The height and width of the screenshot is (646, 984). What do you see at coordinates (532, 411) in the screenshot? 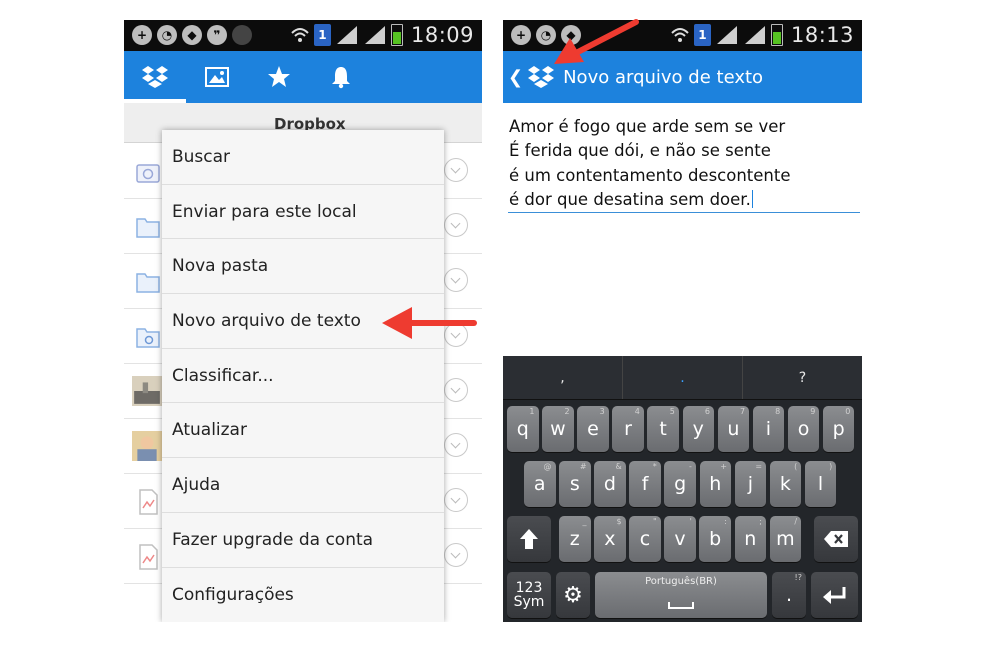
I see `key-hint: 1` at bounding box center [532, 411].